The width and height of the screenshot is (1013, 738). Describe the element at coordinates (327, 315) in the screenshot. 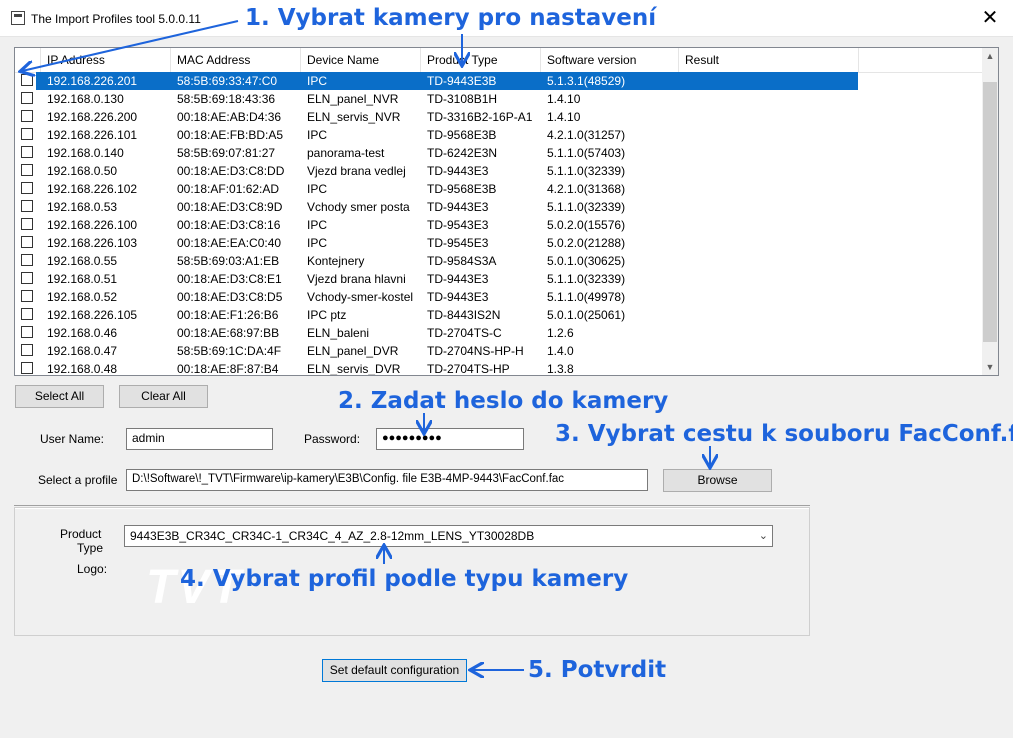

I see `cell-name: IPC ptz` at that location.